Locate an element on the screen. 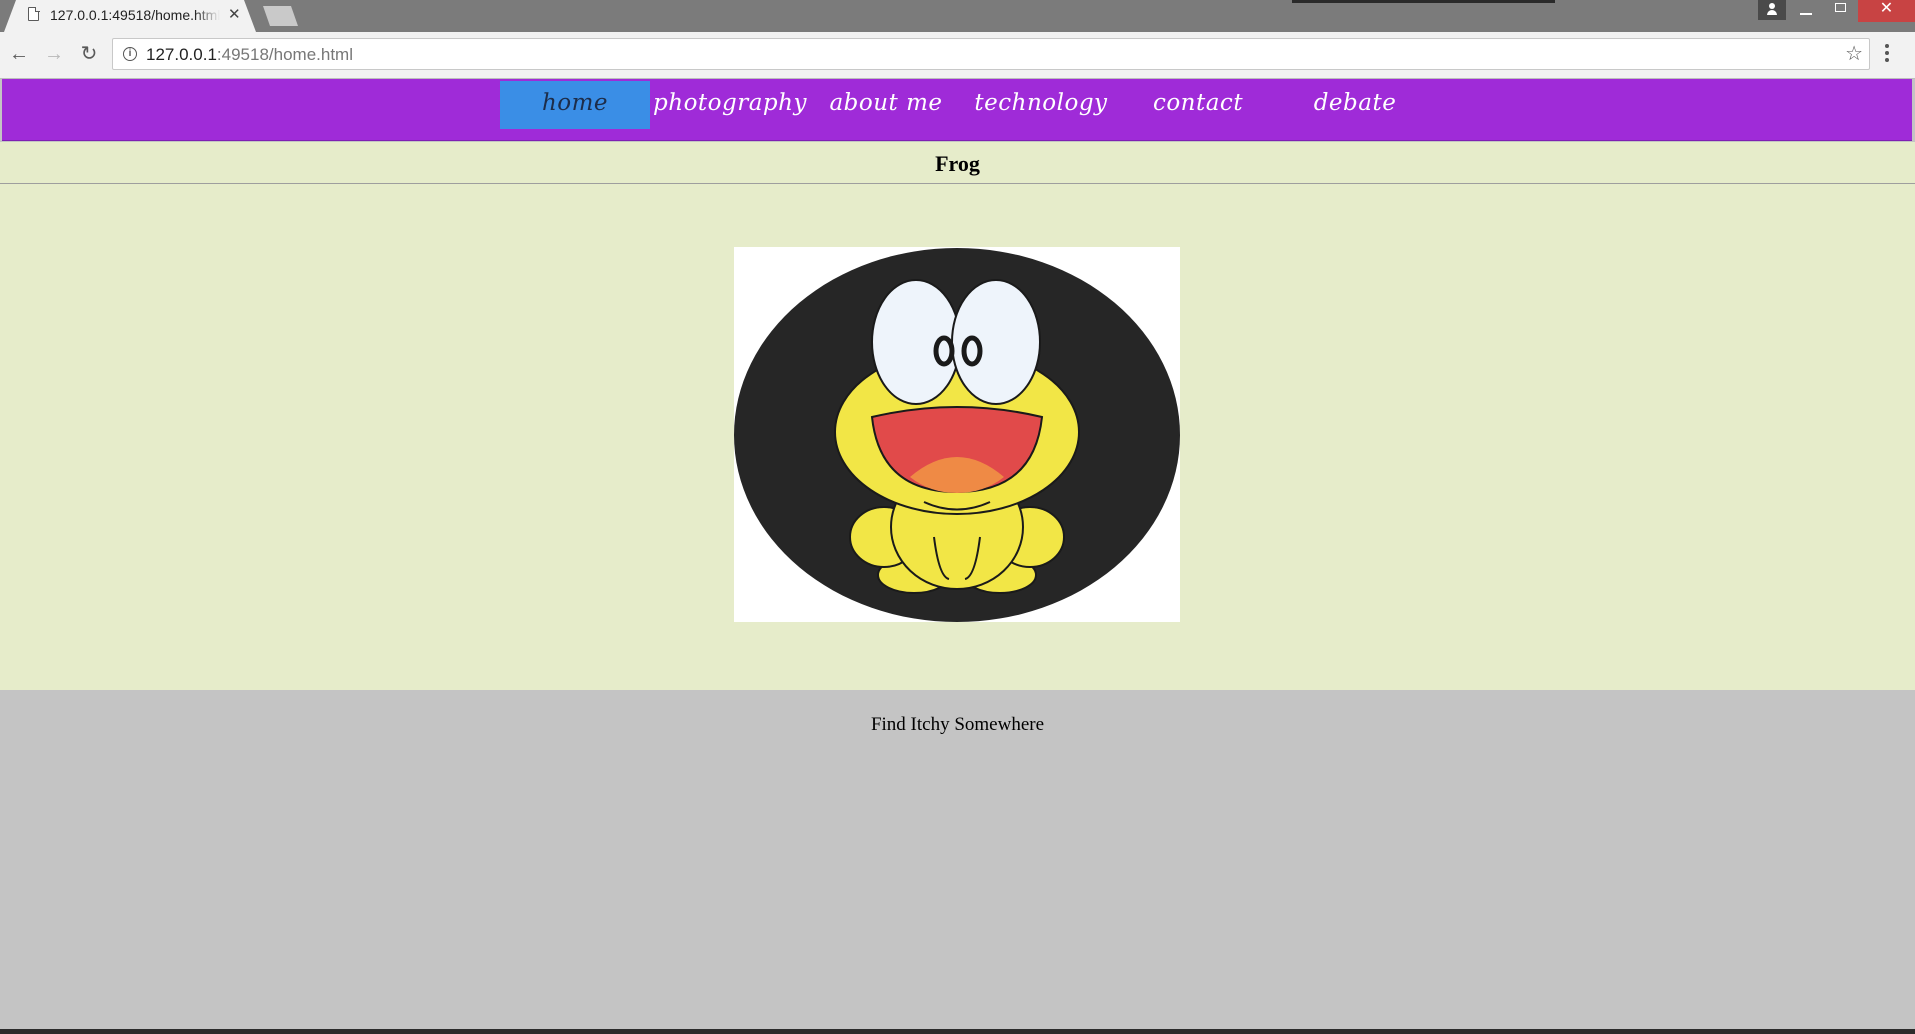  os-taskbar is located at coordinates (957, 1031).